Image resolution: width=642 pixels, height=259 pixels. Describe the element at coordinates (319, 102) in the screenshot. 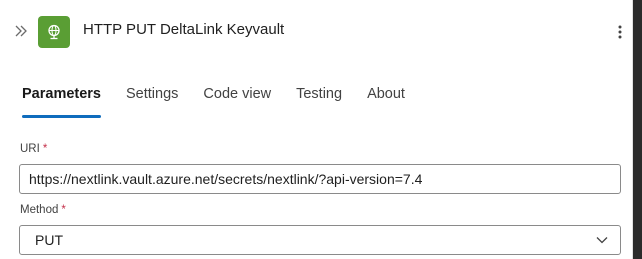

I see `tab-testing: Testing` at that location.